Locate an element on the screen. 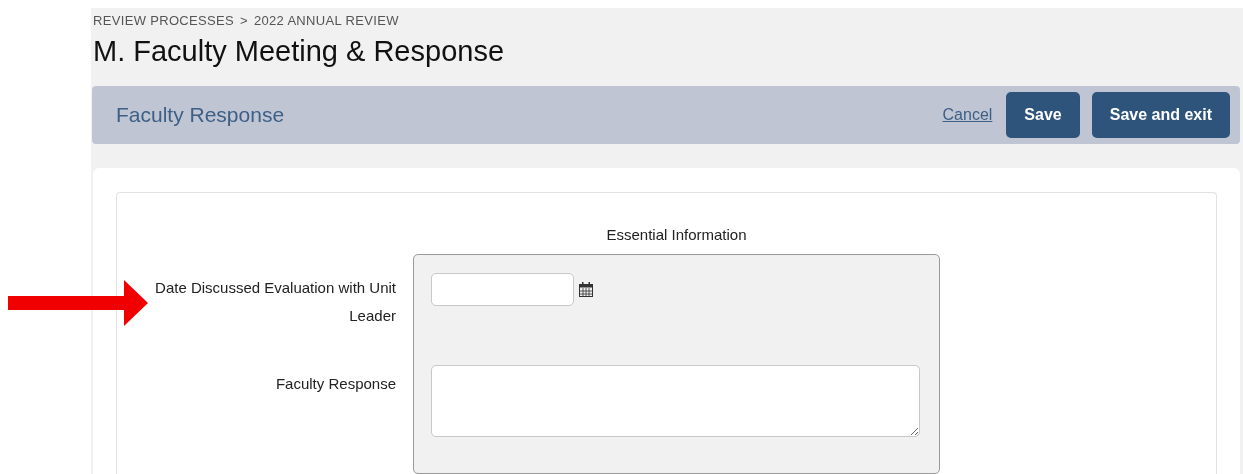 Image resolution: width=1243 pixels, height=474 pixels. breadcrumb-link: REVIEW PROCESSES is located at coordinates (163, 21).